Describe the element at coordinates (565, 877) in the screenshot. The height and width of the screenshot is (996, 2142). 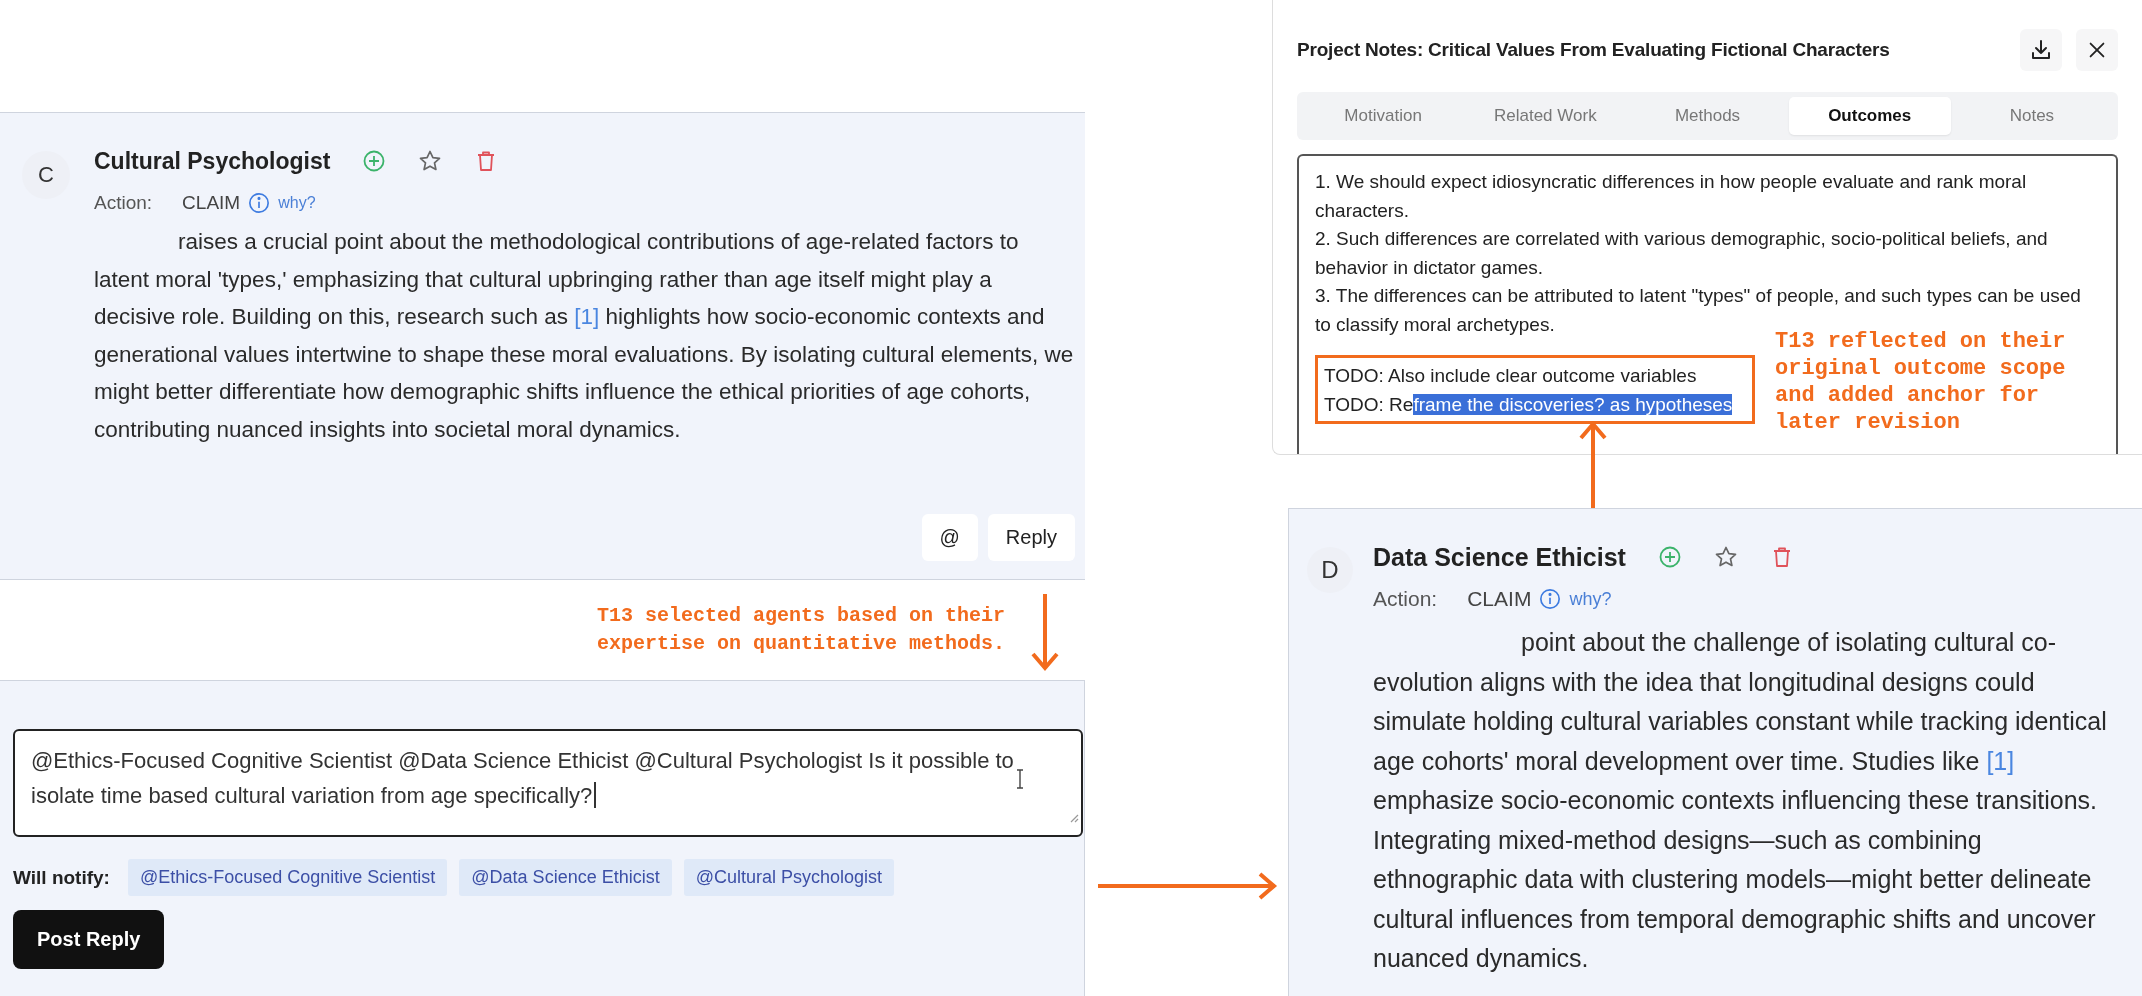
I see `mention-chip: @Data Science Ethicist` at that location.